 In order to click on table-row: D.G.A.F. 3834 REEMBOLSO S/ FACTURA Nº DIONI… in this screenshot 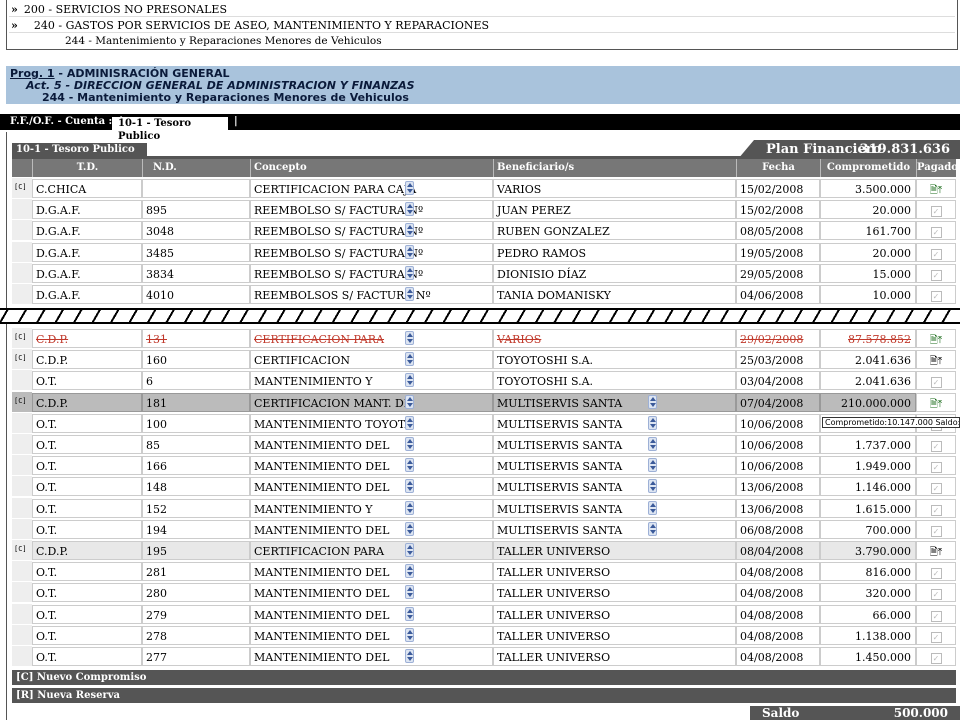, I will do `click(484, 272)`.